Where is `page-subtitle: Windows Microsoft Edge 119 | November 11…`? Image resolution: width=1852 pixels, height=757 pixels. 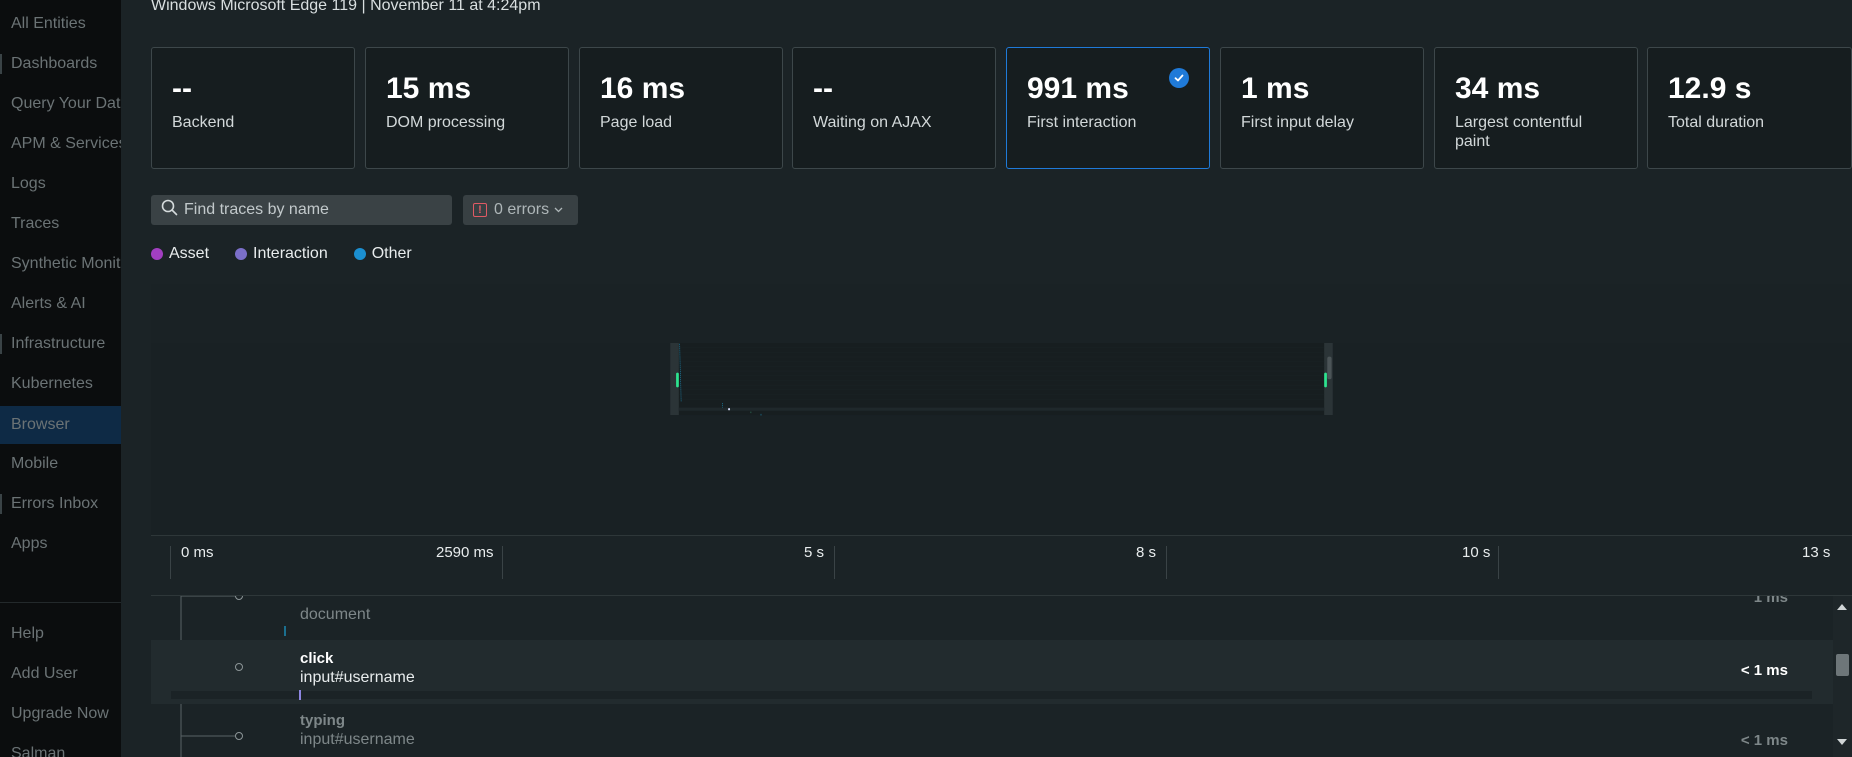 page-subtitle: Windows Microsoft Edge 119 | November 11… is located at coordinates (346, 7).